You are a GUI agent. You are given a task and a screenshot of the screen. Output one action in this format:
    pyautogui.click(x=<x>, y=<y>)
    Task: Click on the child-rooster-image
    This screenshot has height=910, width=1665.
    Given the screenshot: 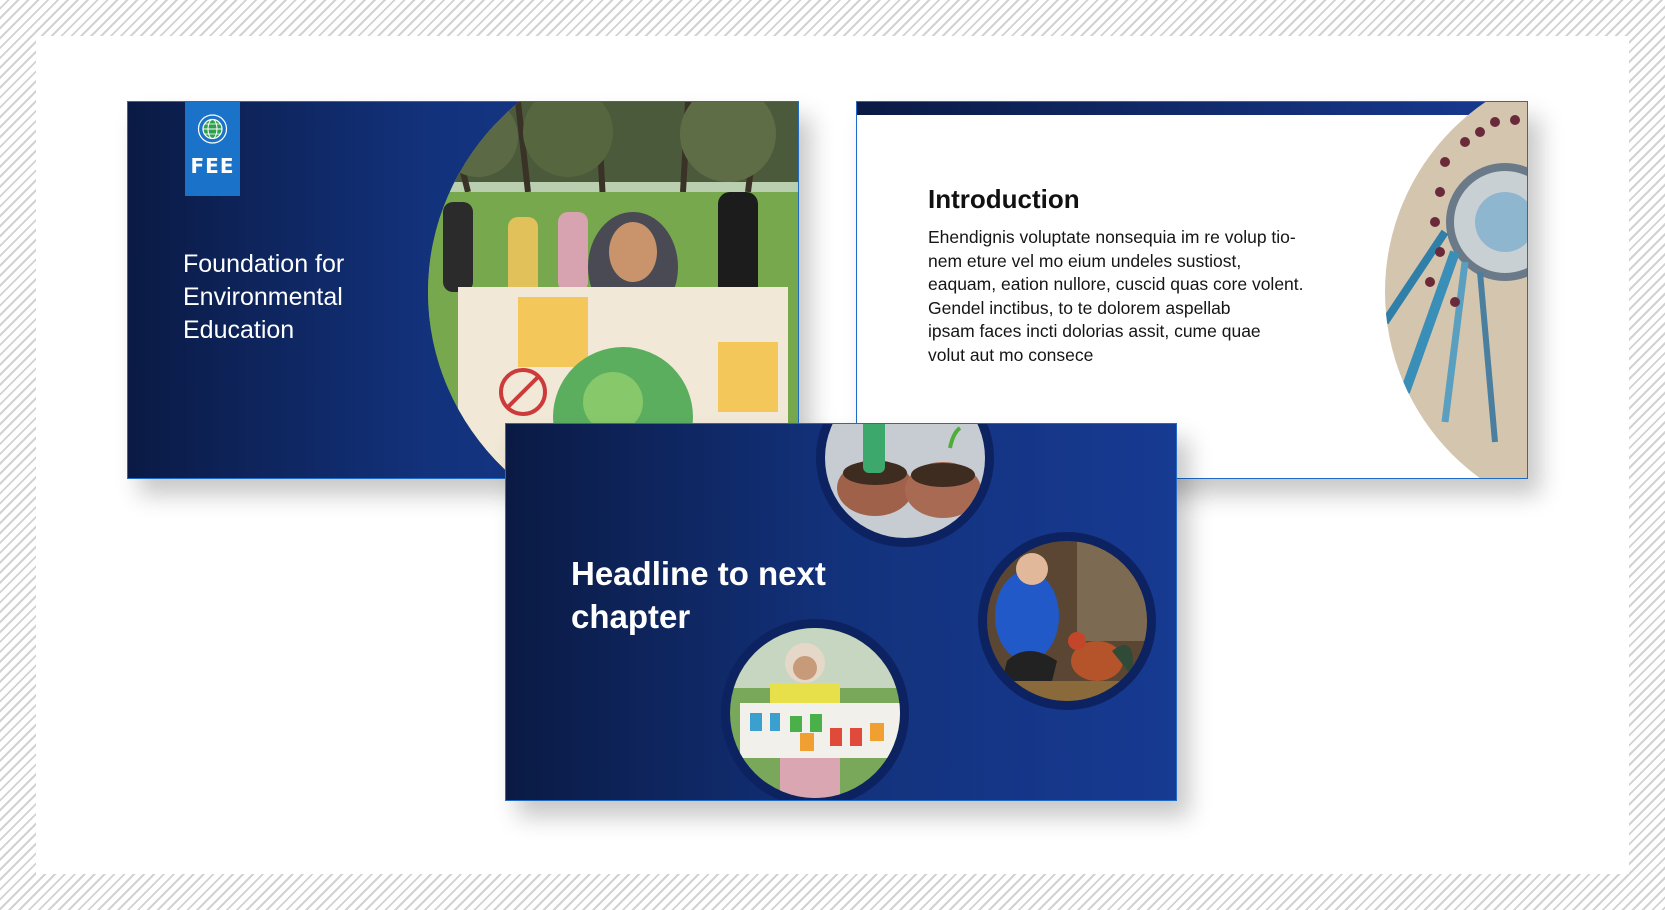 What is the action you would take?
    pyautogui.click(x=1067, y=621)
    